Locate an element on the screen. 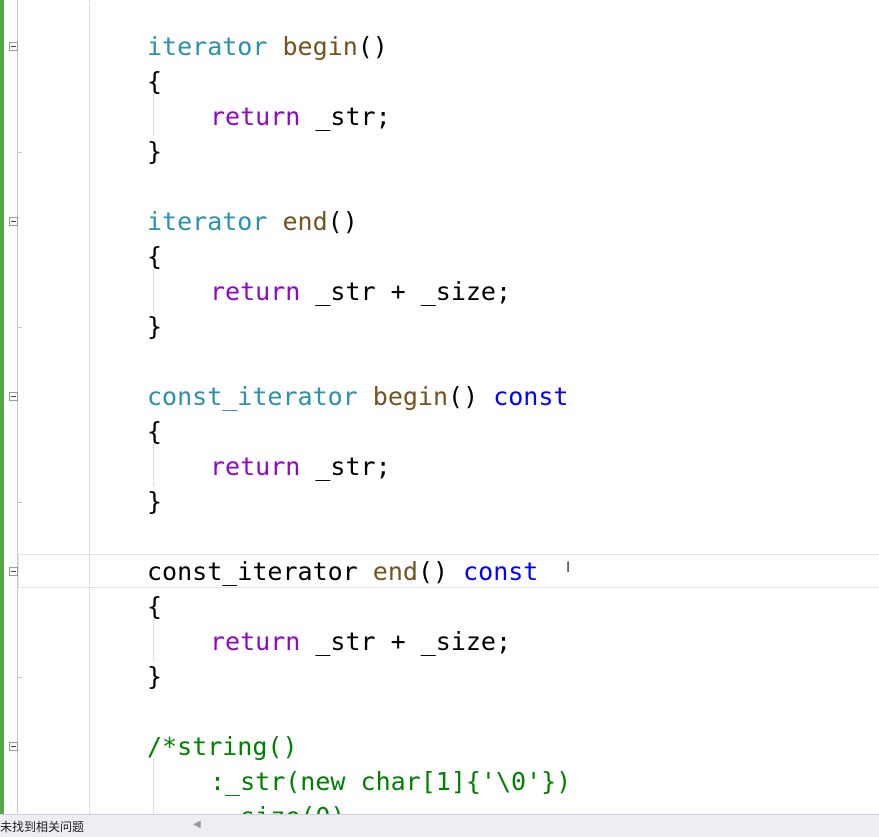  code-line: const_iterator end() const is located at coordinates (342, 571).